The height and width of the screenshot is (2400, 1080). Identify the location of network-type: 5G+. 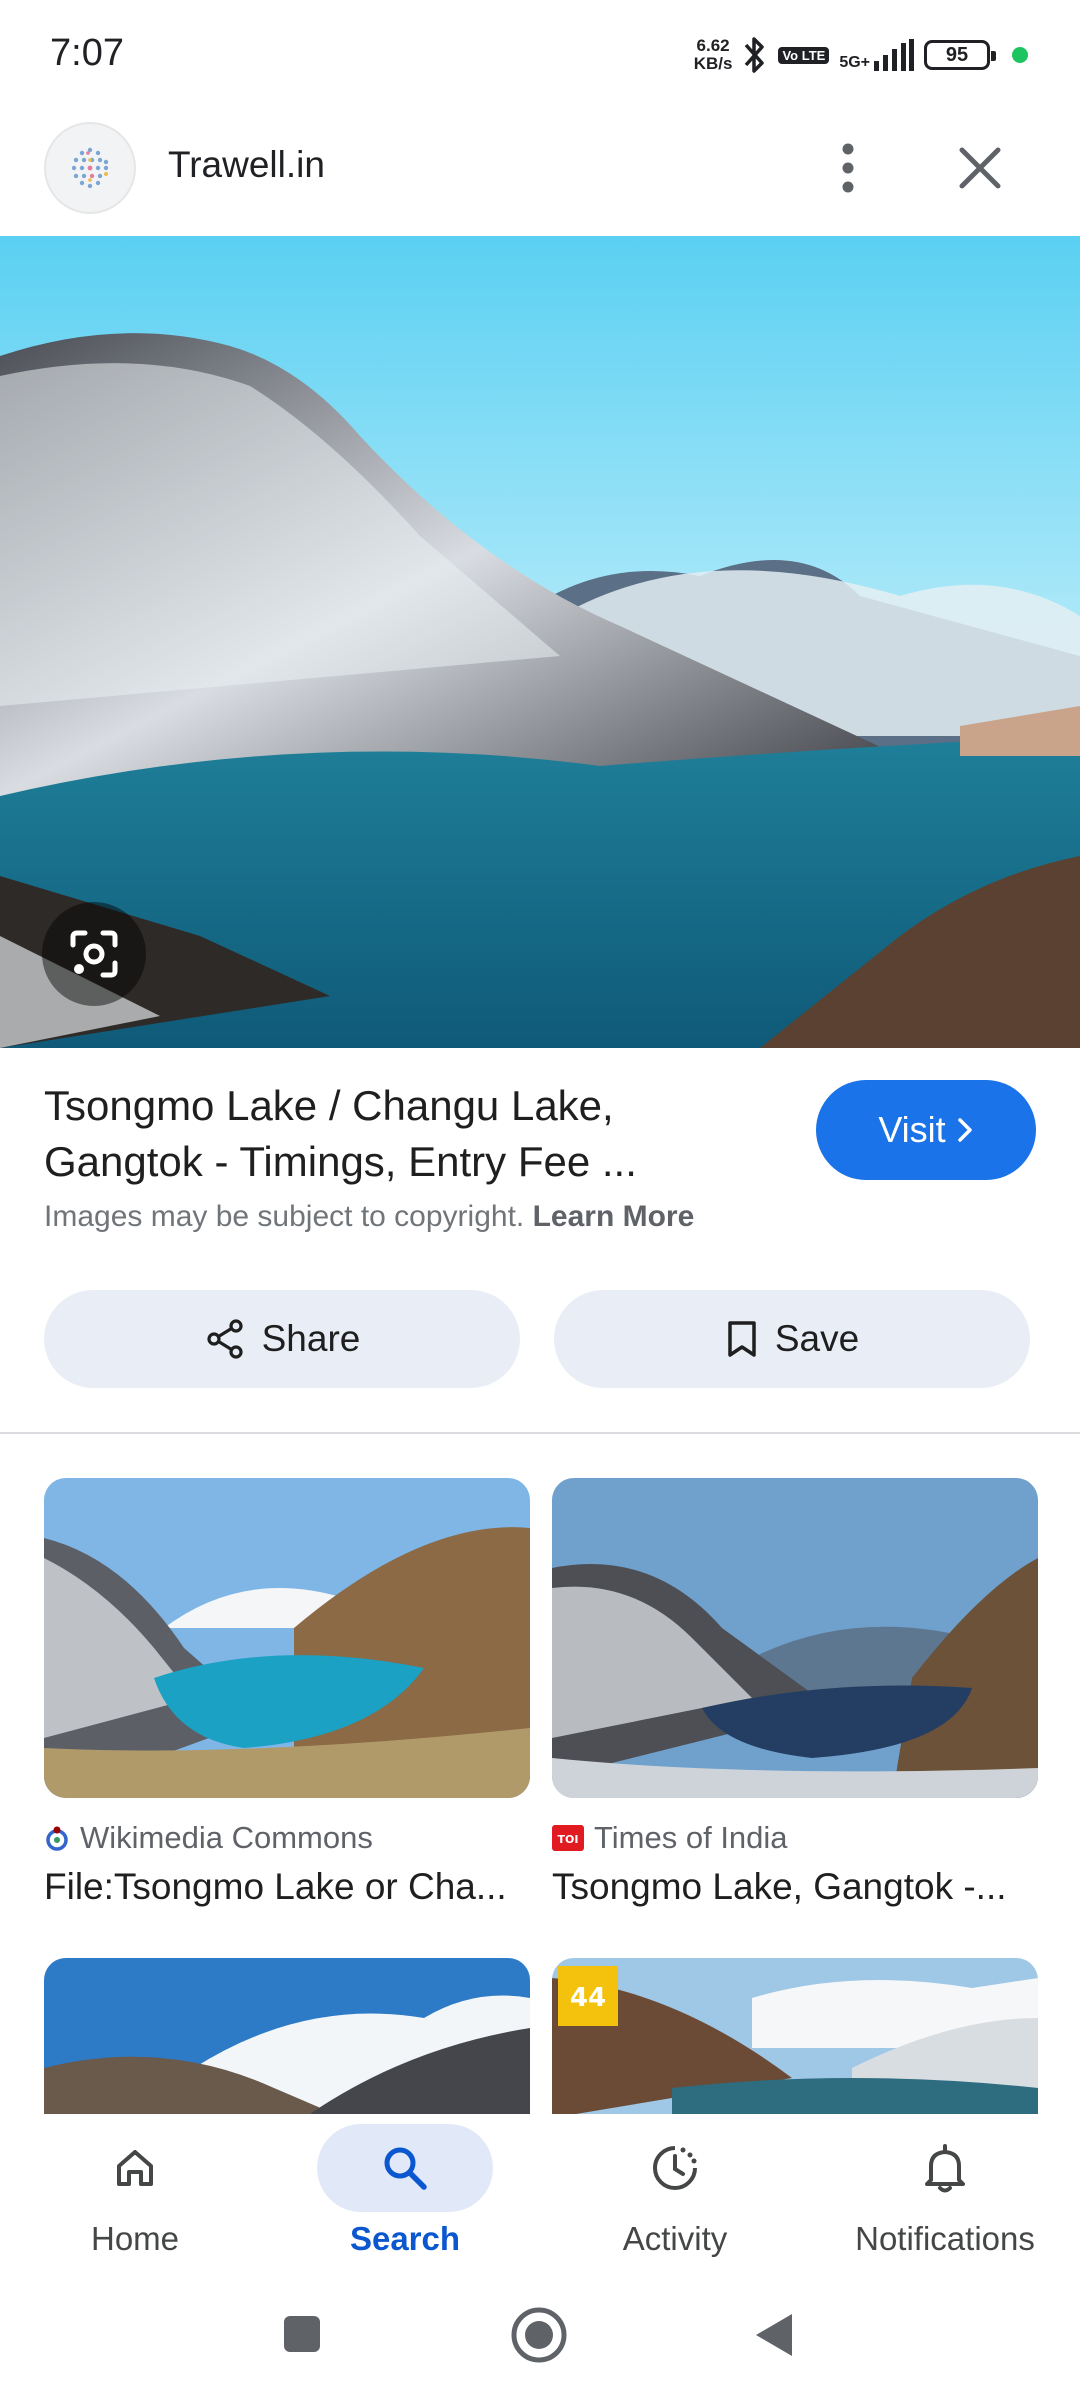
(854, 62).